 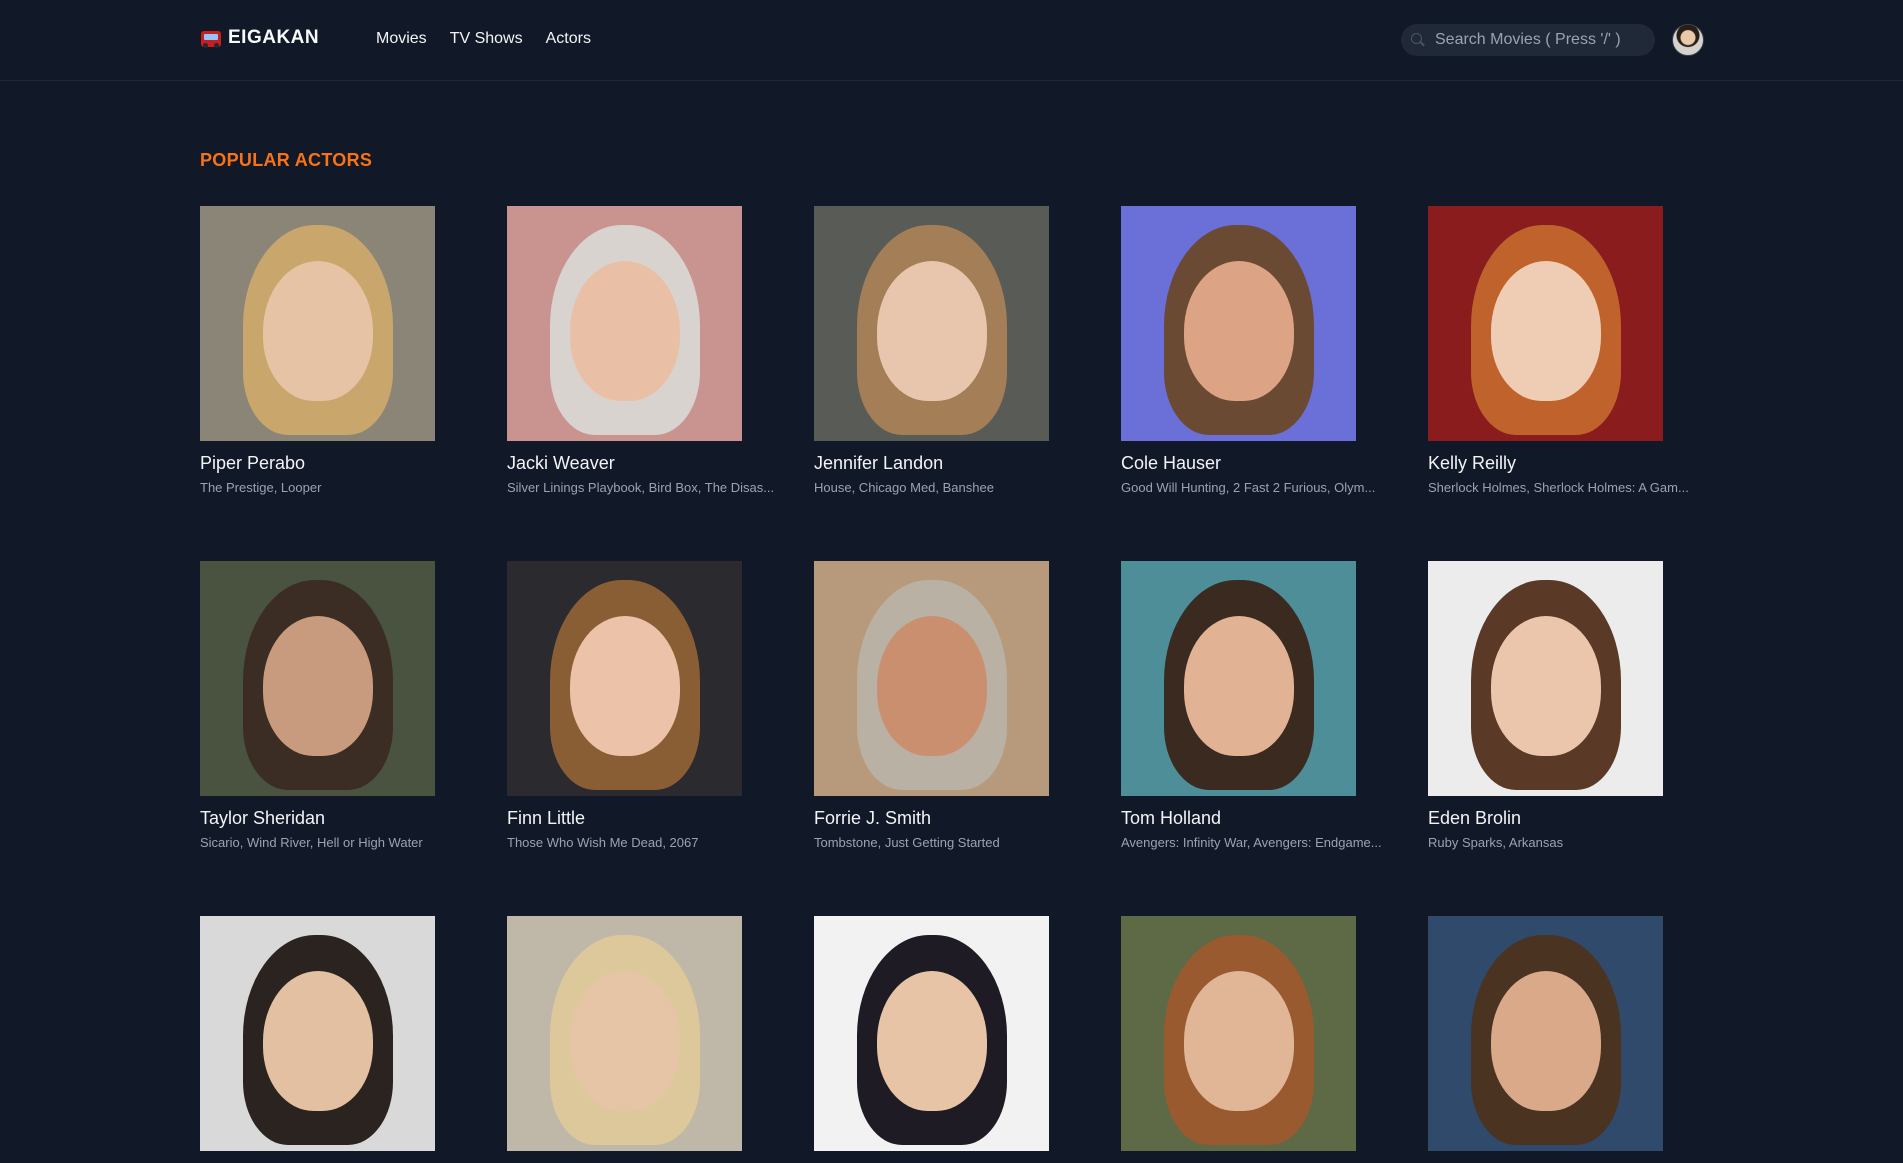 What do you see at coordinates (907, 842) in the screenshot?
I see `actor-known-for: Tombstone, Just Getting Started` at bounding box center [907, 842].